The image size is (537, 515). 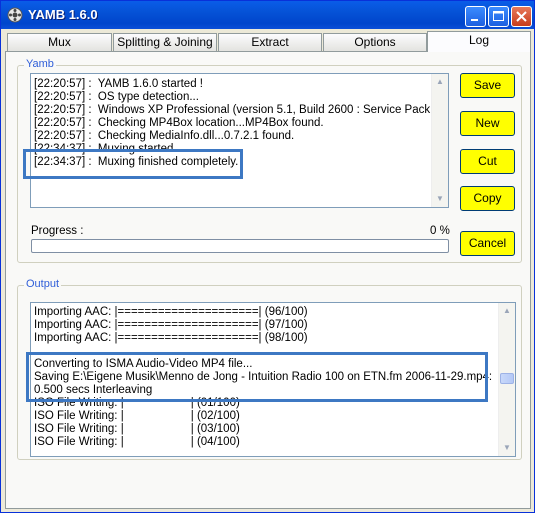 I want to click on minimize-icon, so click(x=474, y=20).